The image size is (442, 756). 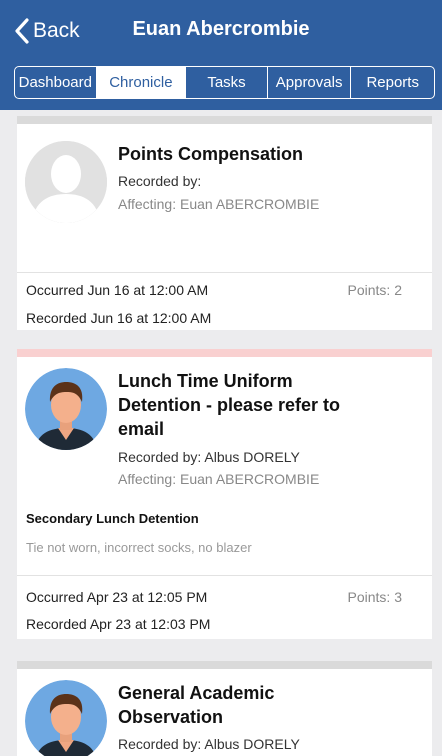 I want to click on recorded-time: Recorded Apr 23 at 12:03 PM, so click(x=118, y=624).